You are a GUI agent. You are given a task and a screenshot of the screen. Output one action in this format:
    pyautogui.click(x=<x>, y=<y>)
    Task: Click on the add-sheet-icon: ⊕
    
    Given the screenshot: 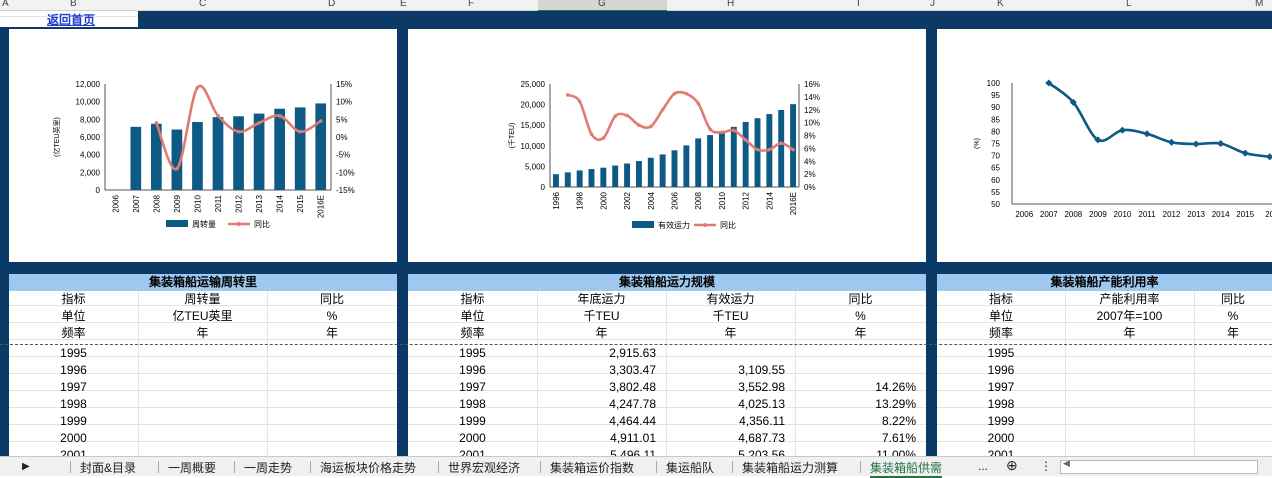 What is the action you would take?
    pyautogui.click(x=1012, y=465)
    